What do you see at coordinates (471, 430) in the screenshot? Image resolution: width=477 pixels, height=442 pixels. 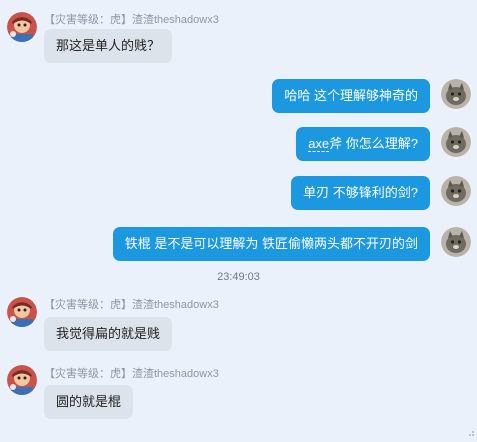 I see `resize-grip-icon` at bounding box center [471, 430].